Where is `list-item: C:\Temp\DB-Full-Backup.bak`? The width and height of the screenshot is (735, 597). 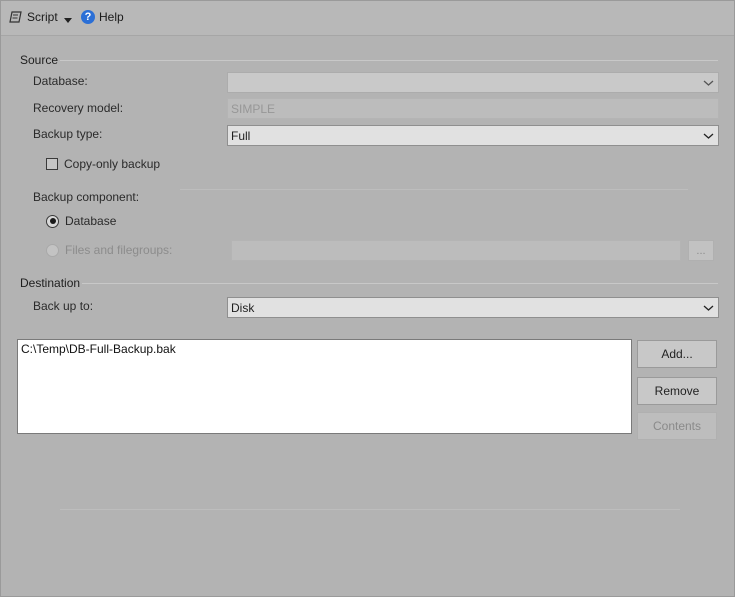
list-item: C:\Temp\DB-Full-Backup.bak is located at coordinates (324, 349).